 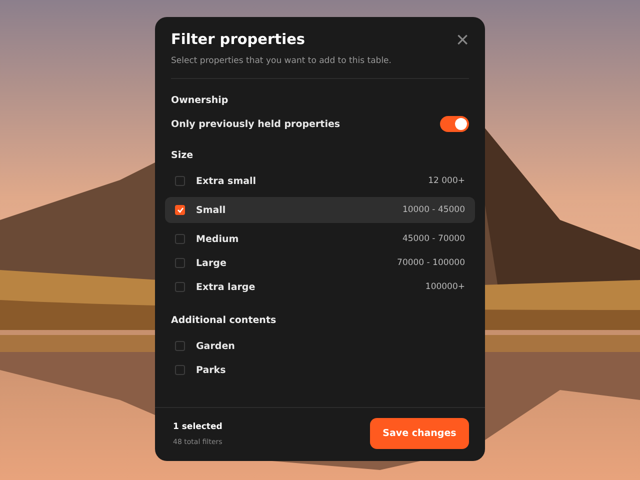 What do you see at coordinates (320, 181) in the screenshot?
I see `option-row: Extra small 12 000+` at bounding box center [320, 181].